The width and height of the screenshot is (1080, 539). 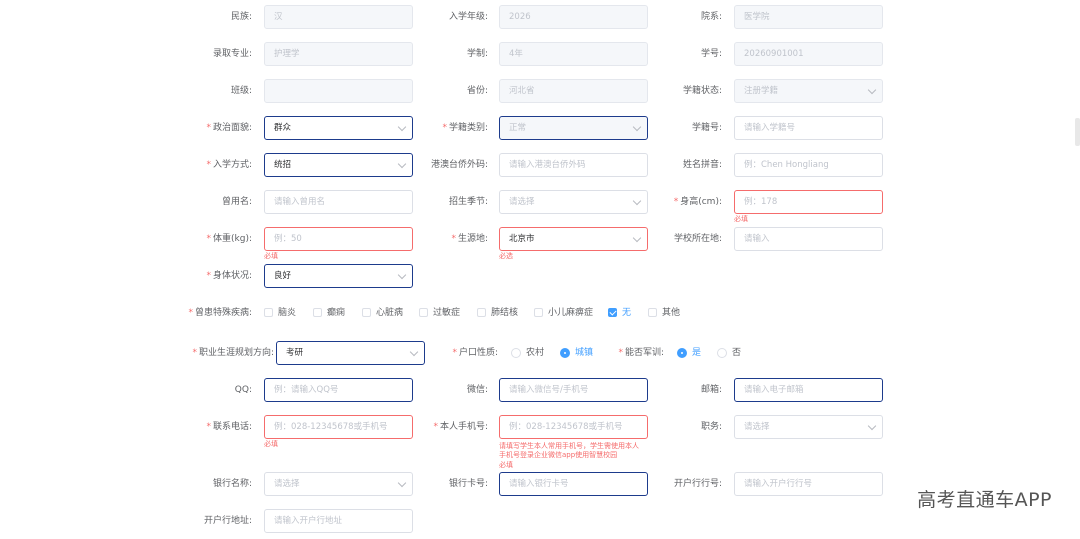 What do you see at coordinates (573, 390) in the screenshot?
I see `wechat-input: 请输入微信号/手机号` at bounding box center [573, 390].